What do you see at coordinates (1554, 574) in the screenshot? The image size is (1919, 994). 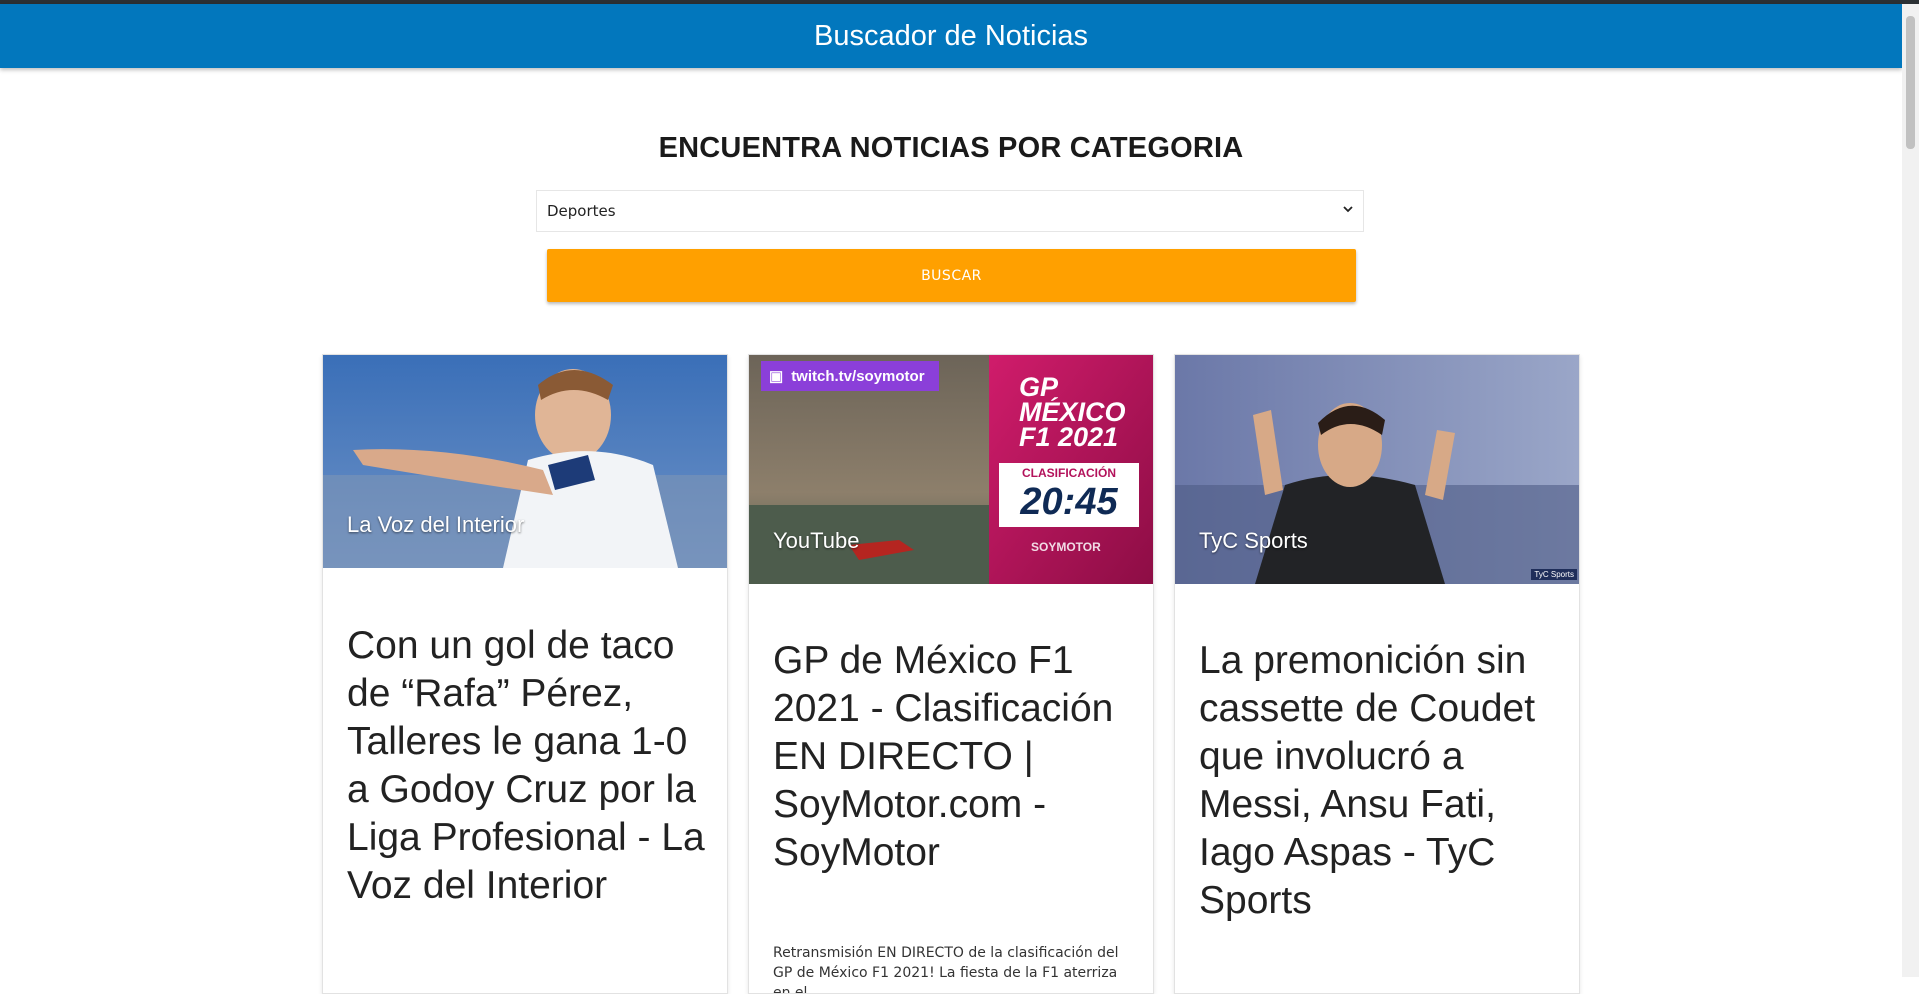 I see `watermark-logo: TyC Sports` at bounding box center [1554, 574].